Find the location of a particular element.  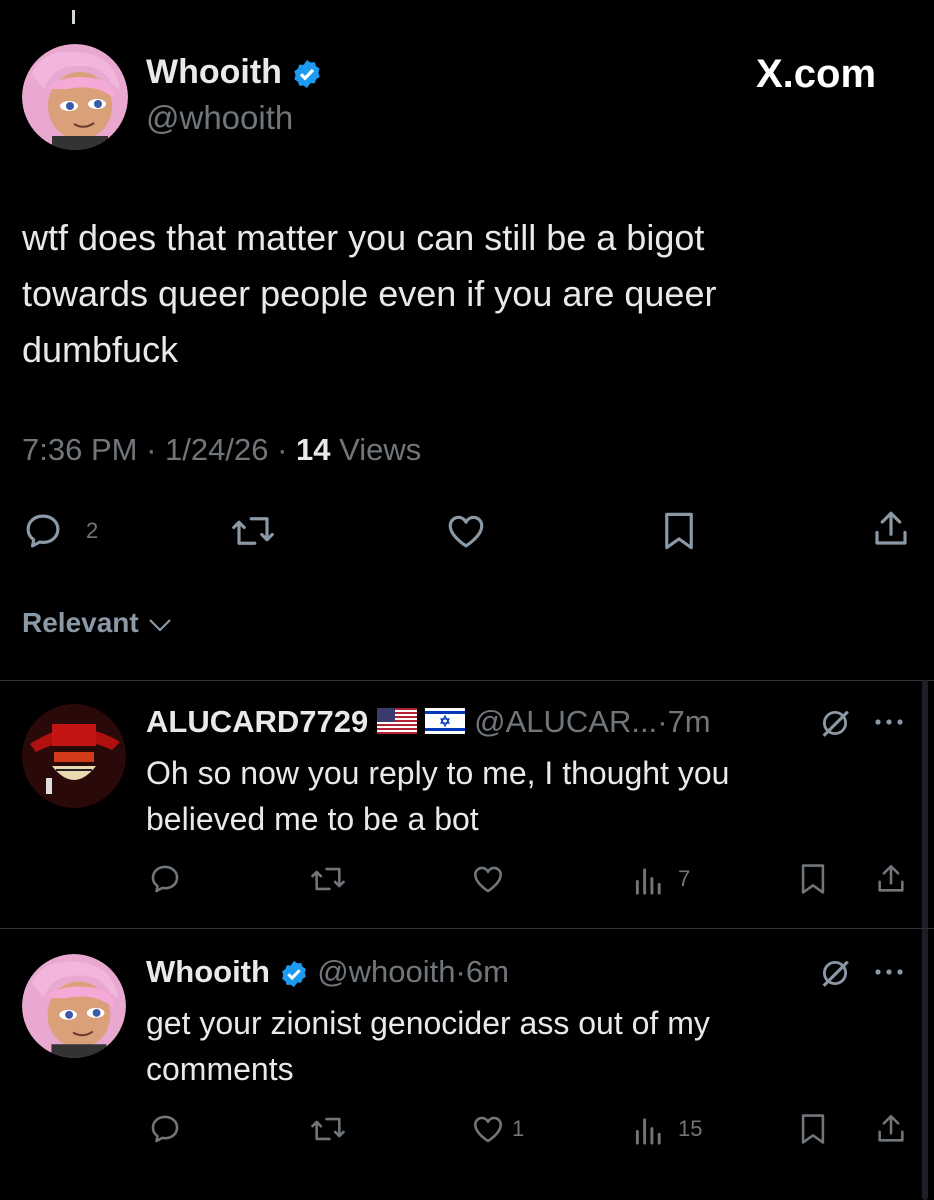

reply-header: Whooith @whooith·6m is located at coordinates (327, 972).